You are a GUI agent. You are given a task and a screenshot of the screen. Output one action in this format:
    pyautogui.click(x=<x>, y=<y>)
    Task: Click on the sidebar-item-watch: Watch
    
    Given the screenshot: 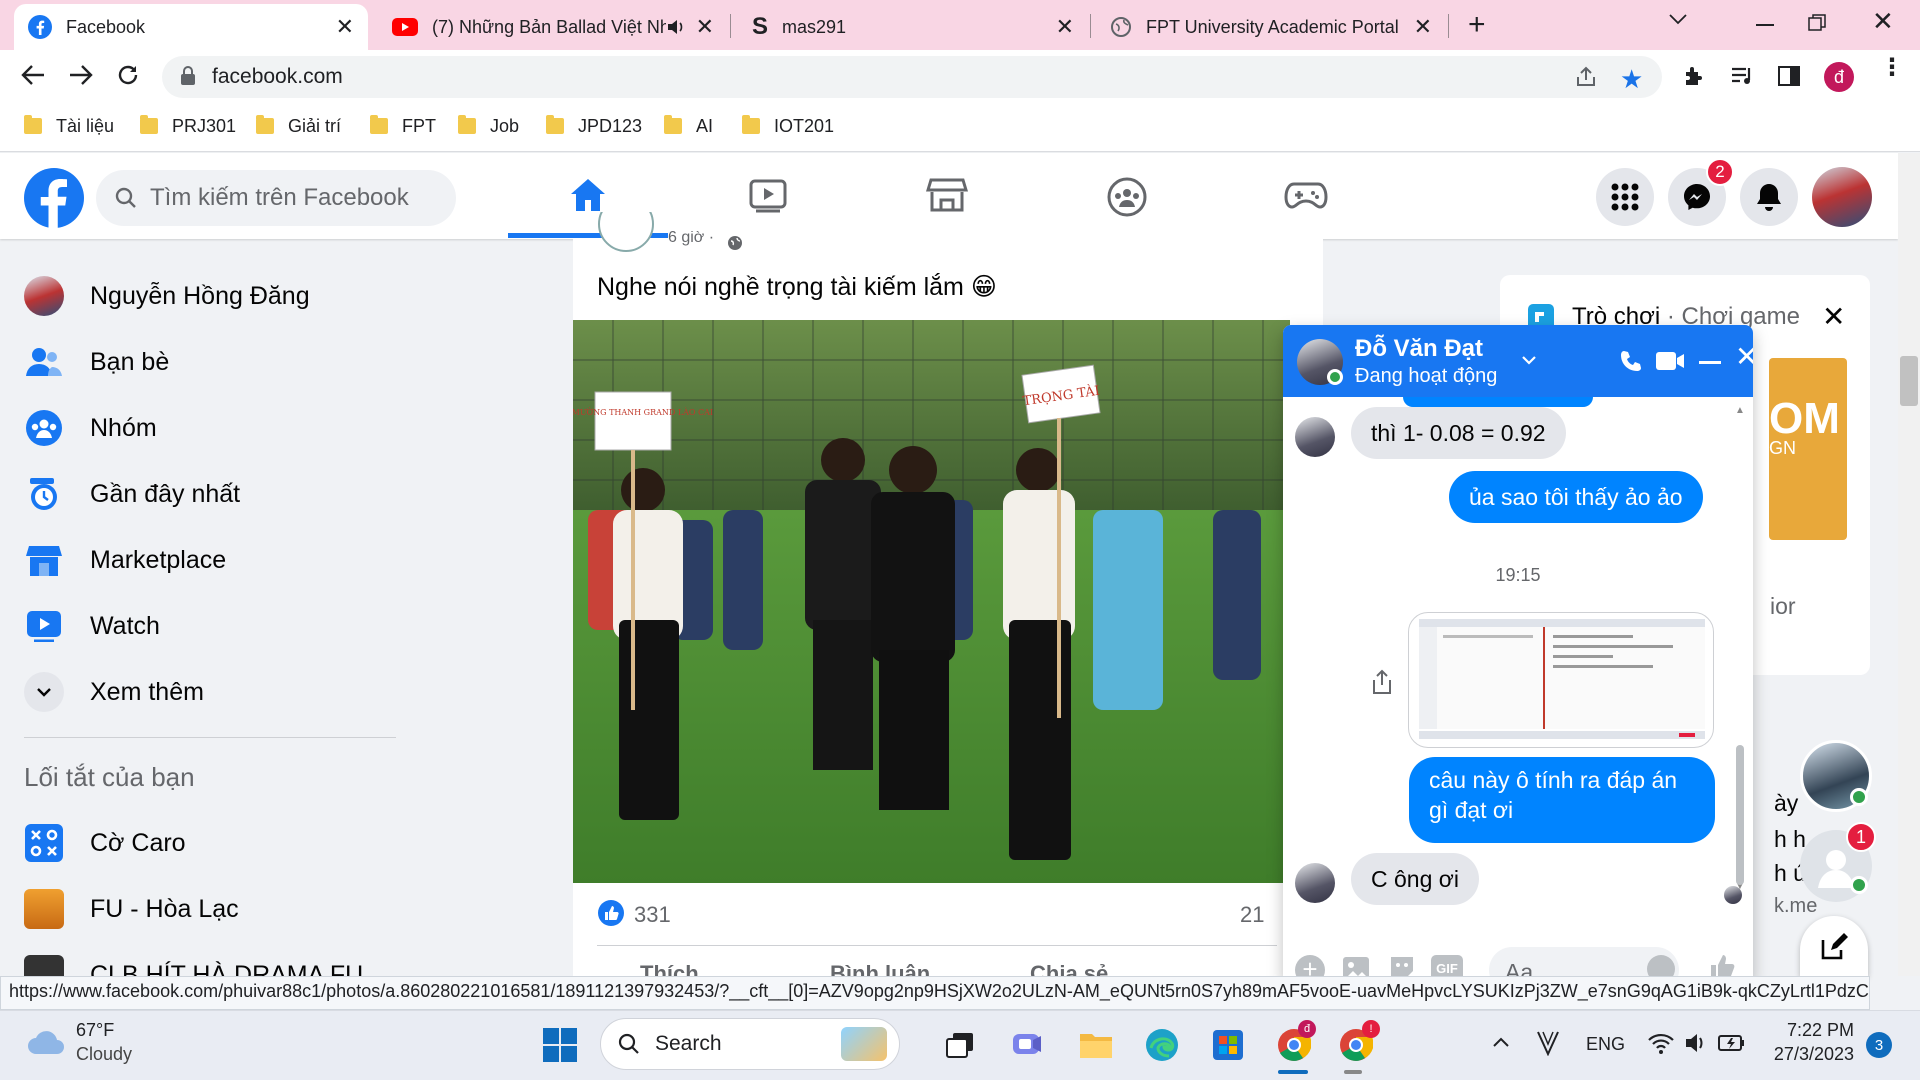 What is the action you would take?
    pyautogui.click(x=92, y=626)
    